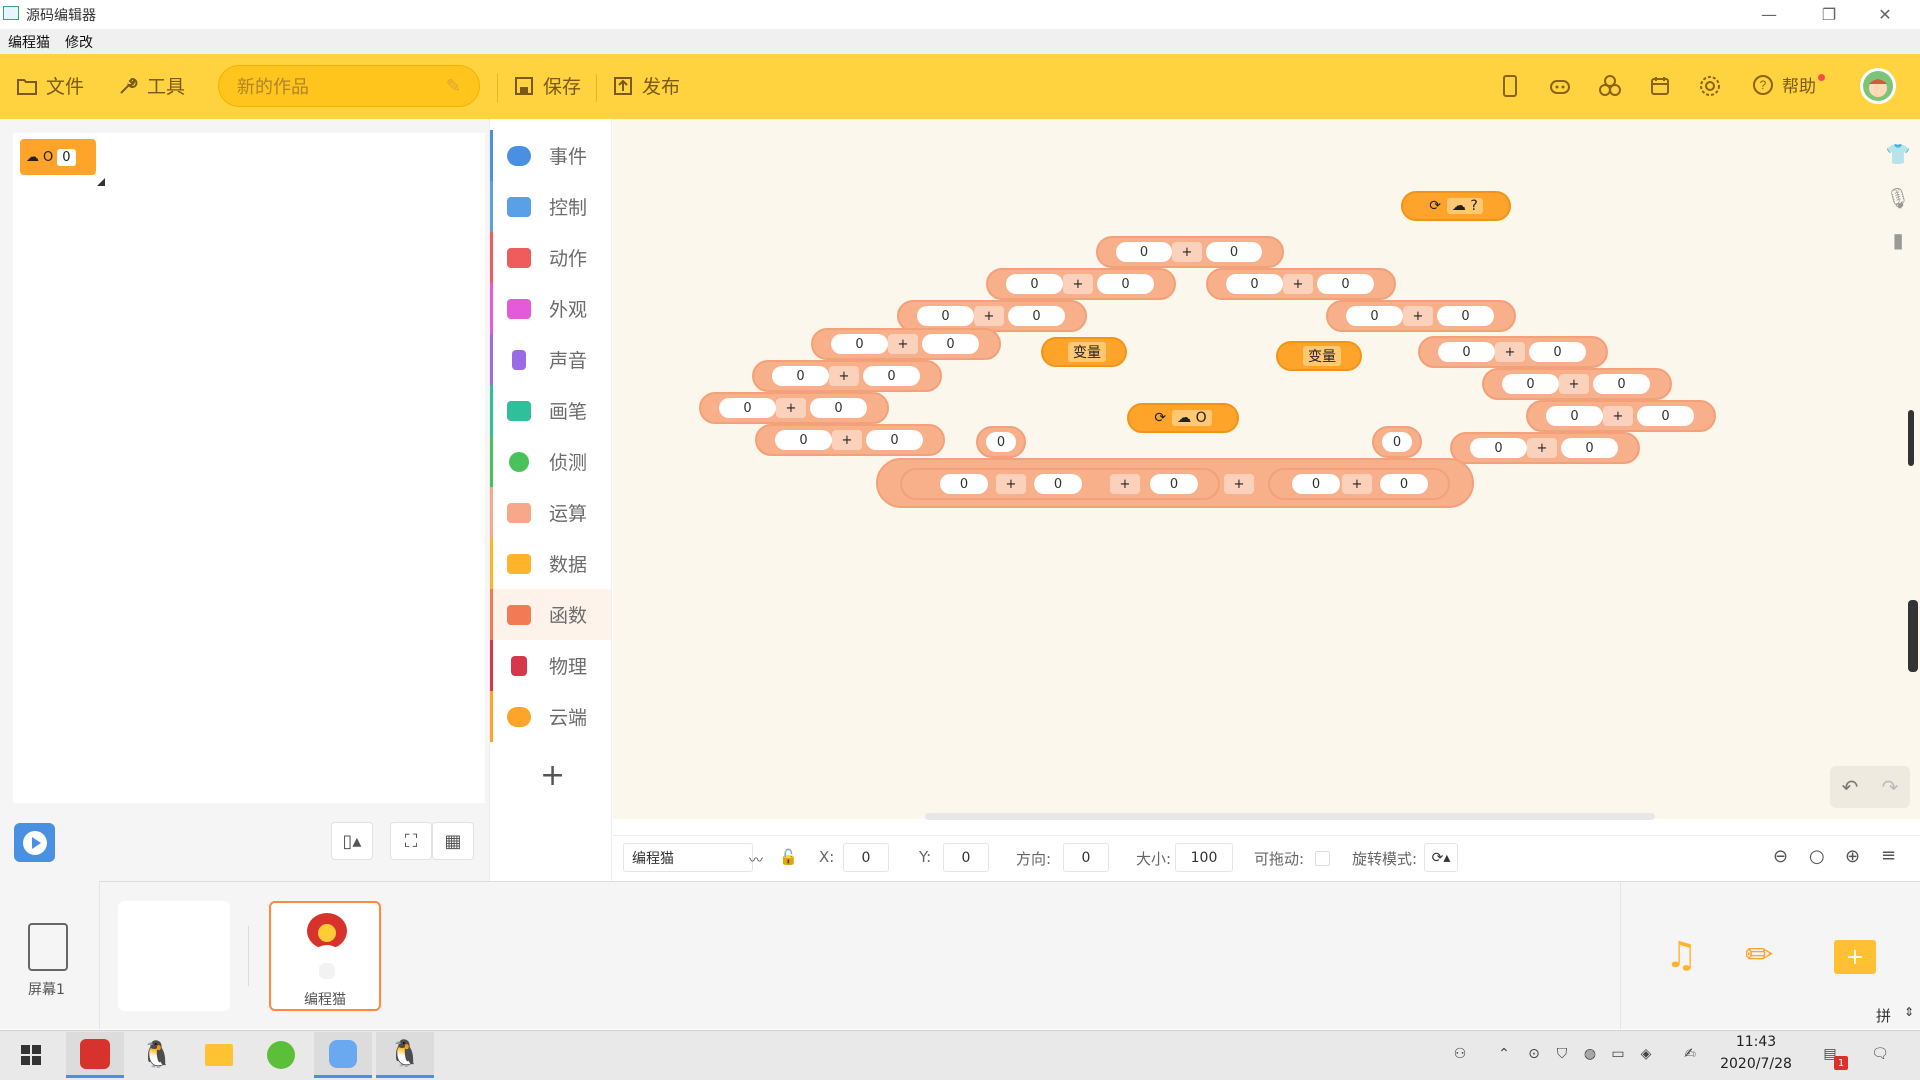  What do you see at coordinates (1756, 1064) in the screenshot?
I see `clock-date: 2020/7/28` at bounding box center [1756, 1064].